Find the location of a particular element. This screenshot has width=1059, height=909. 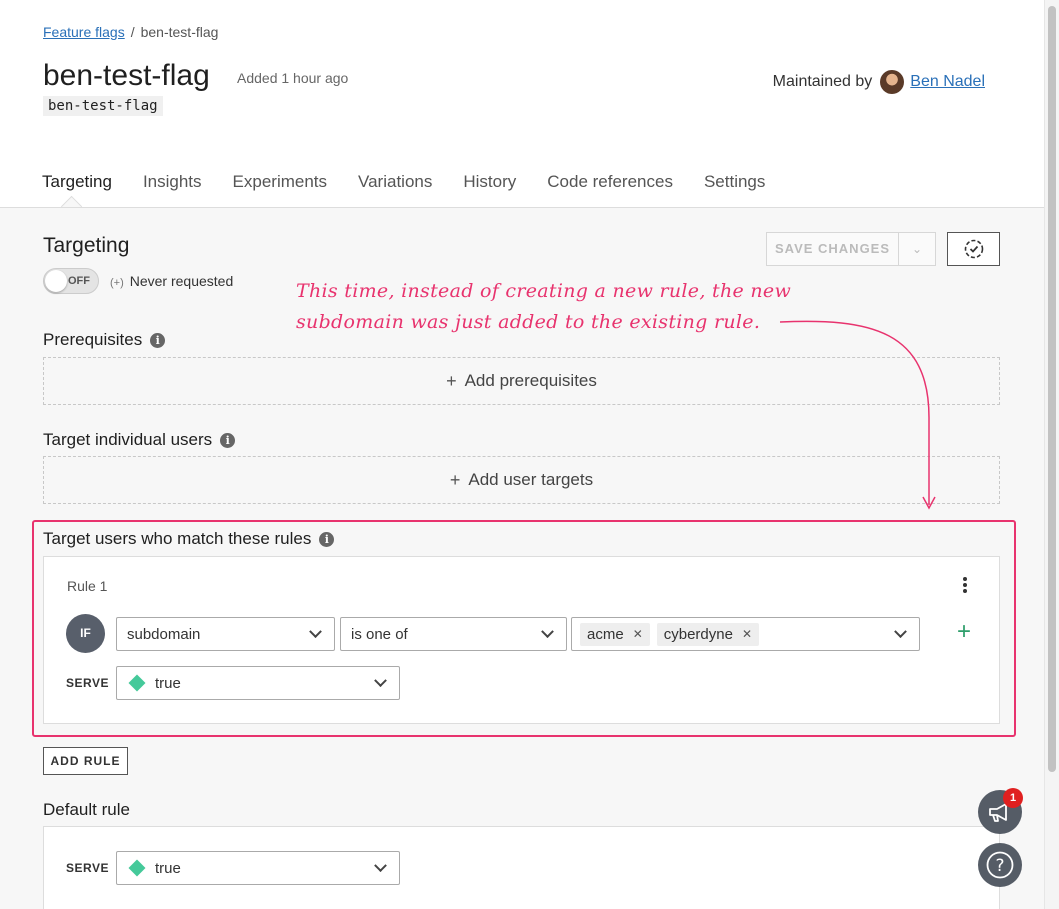

requested-status: (+) Never requested is located at coordinates (171, 281).